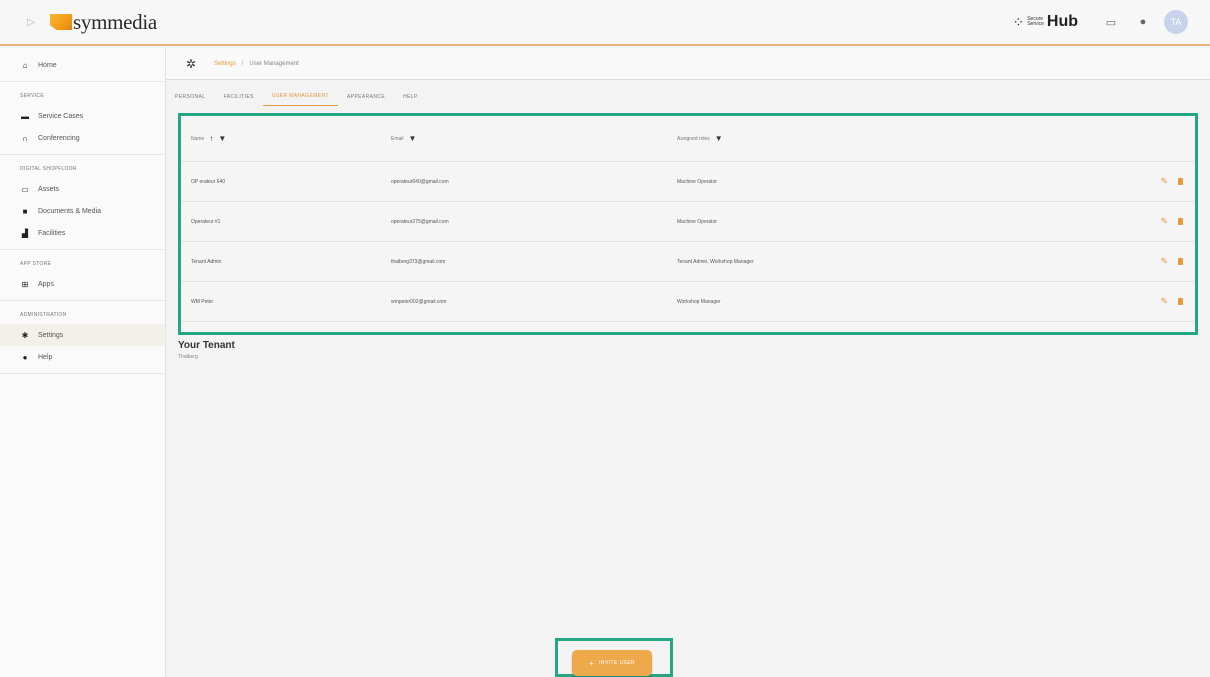 The width and height of the screenshot is (1210, 677). Describe the element at coordinates (420, 221) in the screenshot. I see `cell-email: operateur275@gmail.com` at that location.